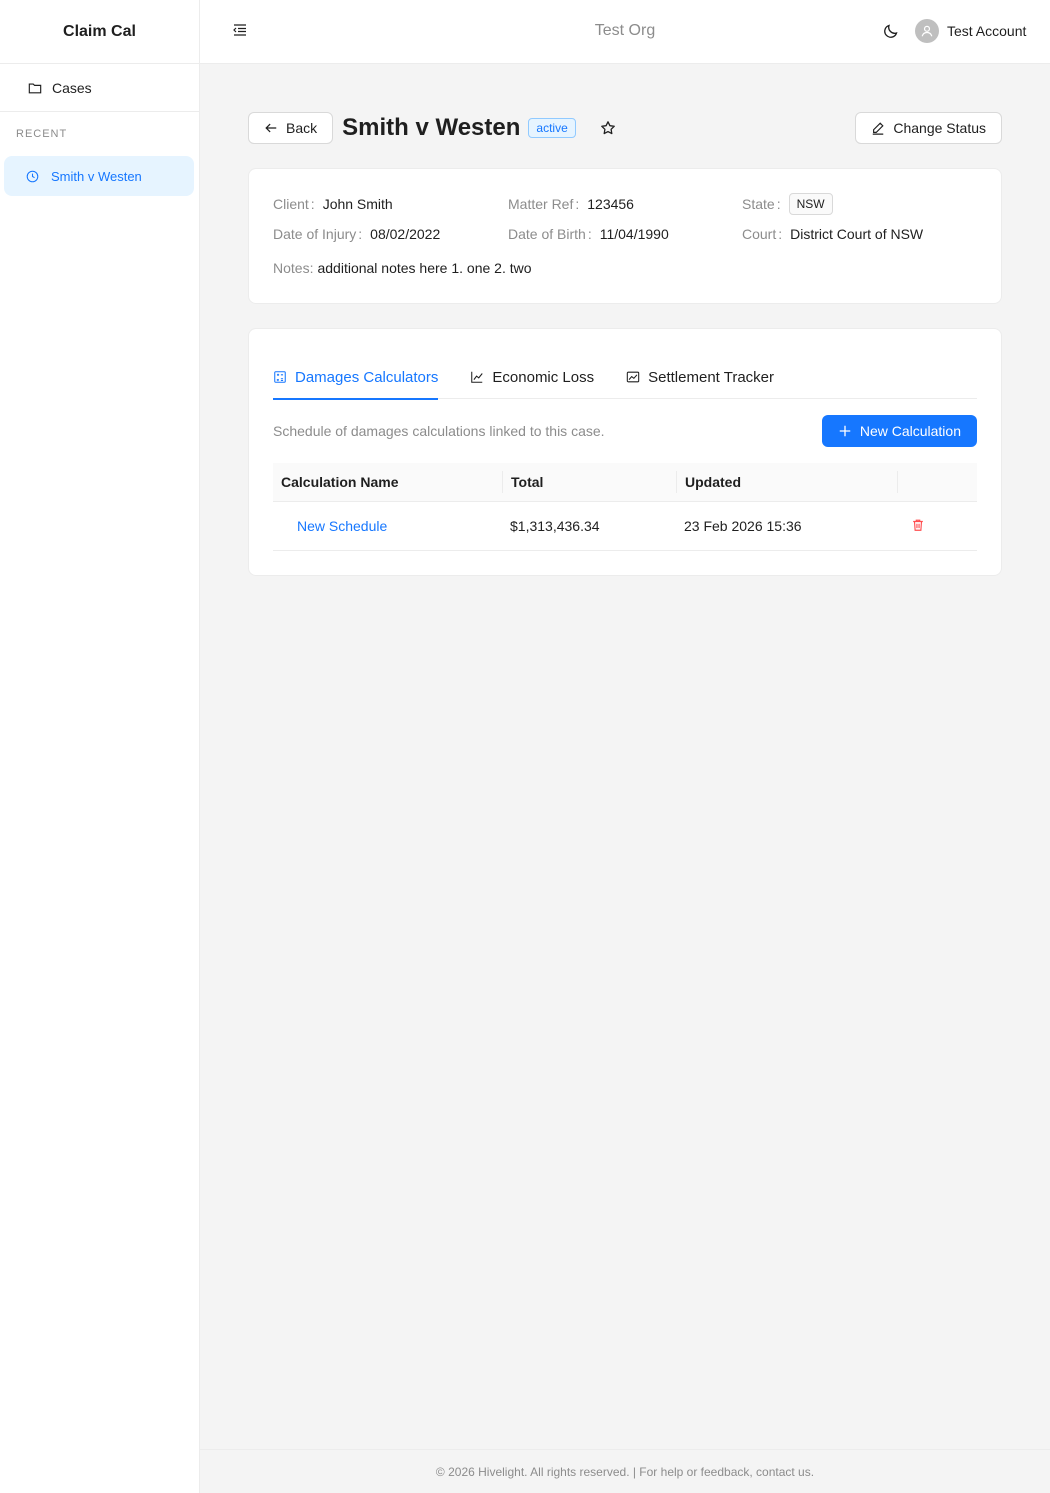 This screenshot has width=1050, height=1493. I want to click on recent-item-smith-v-westen: Smith v Westen, so click(99, 176).